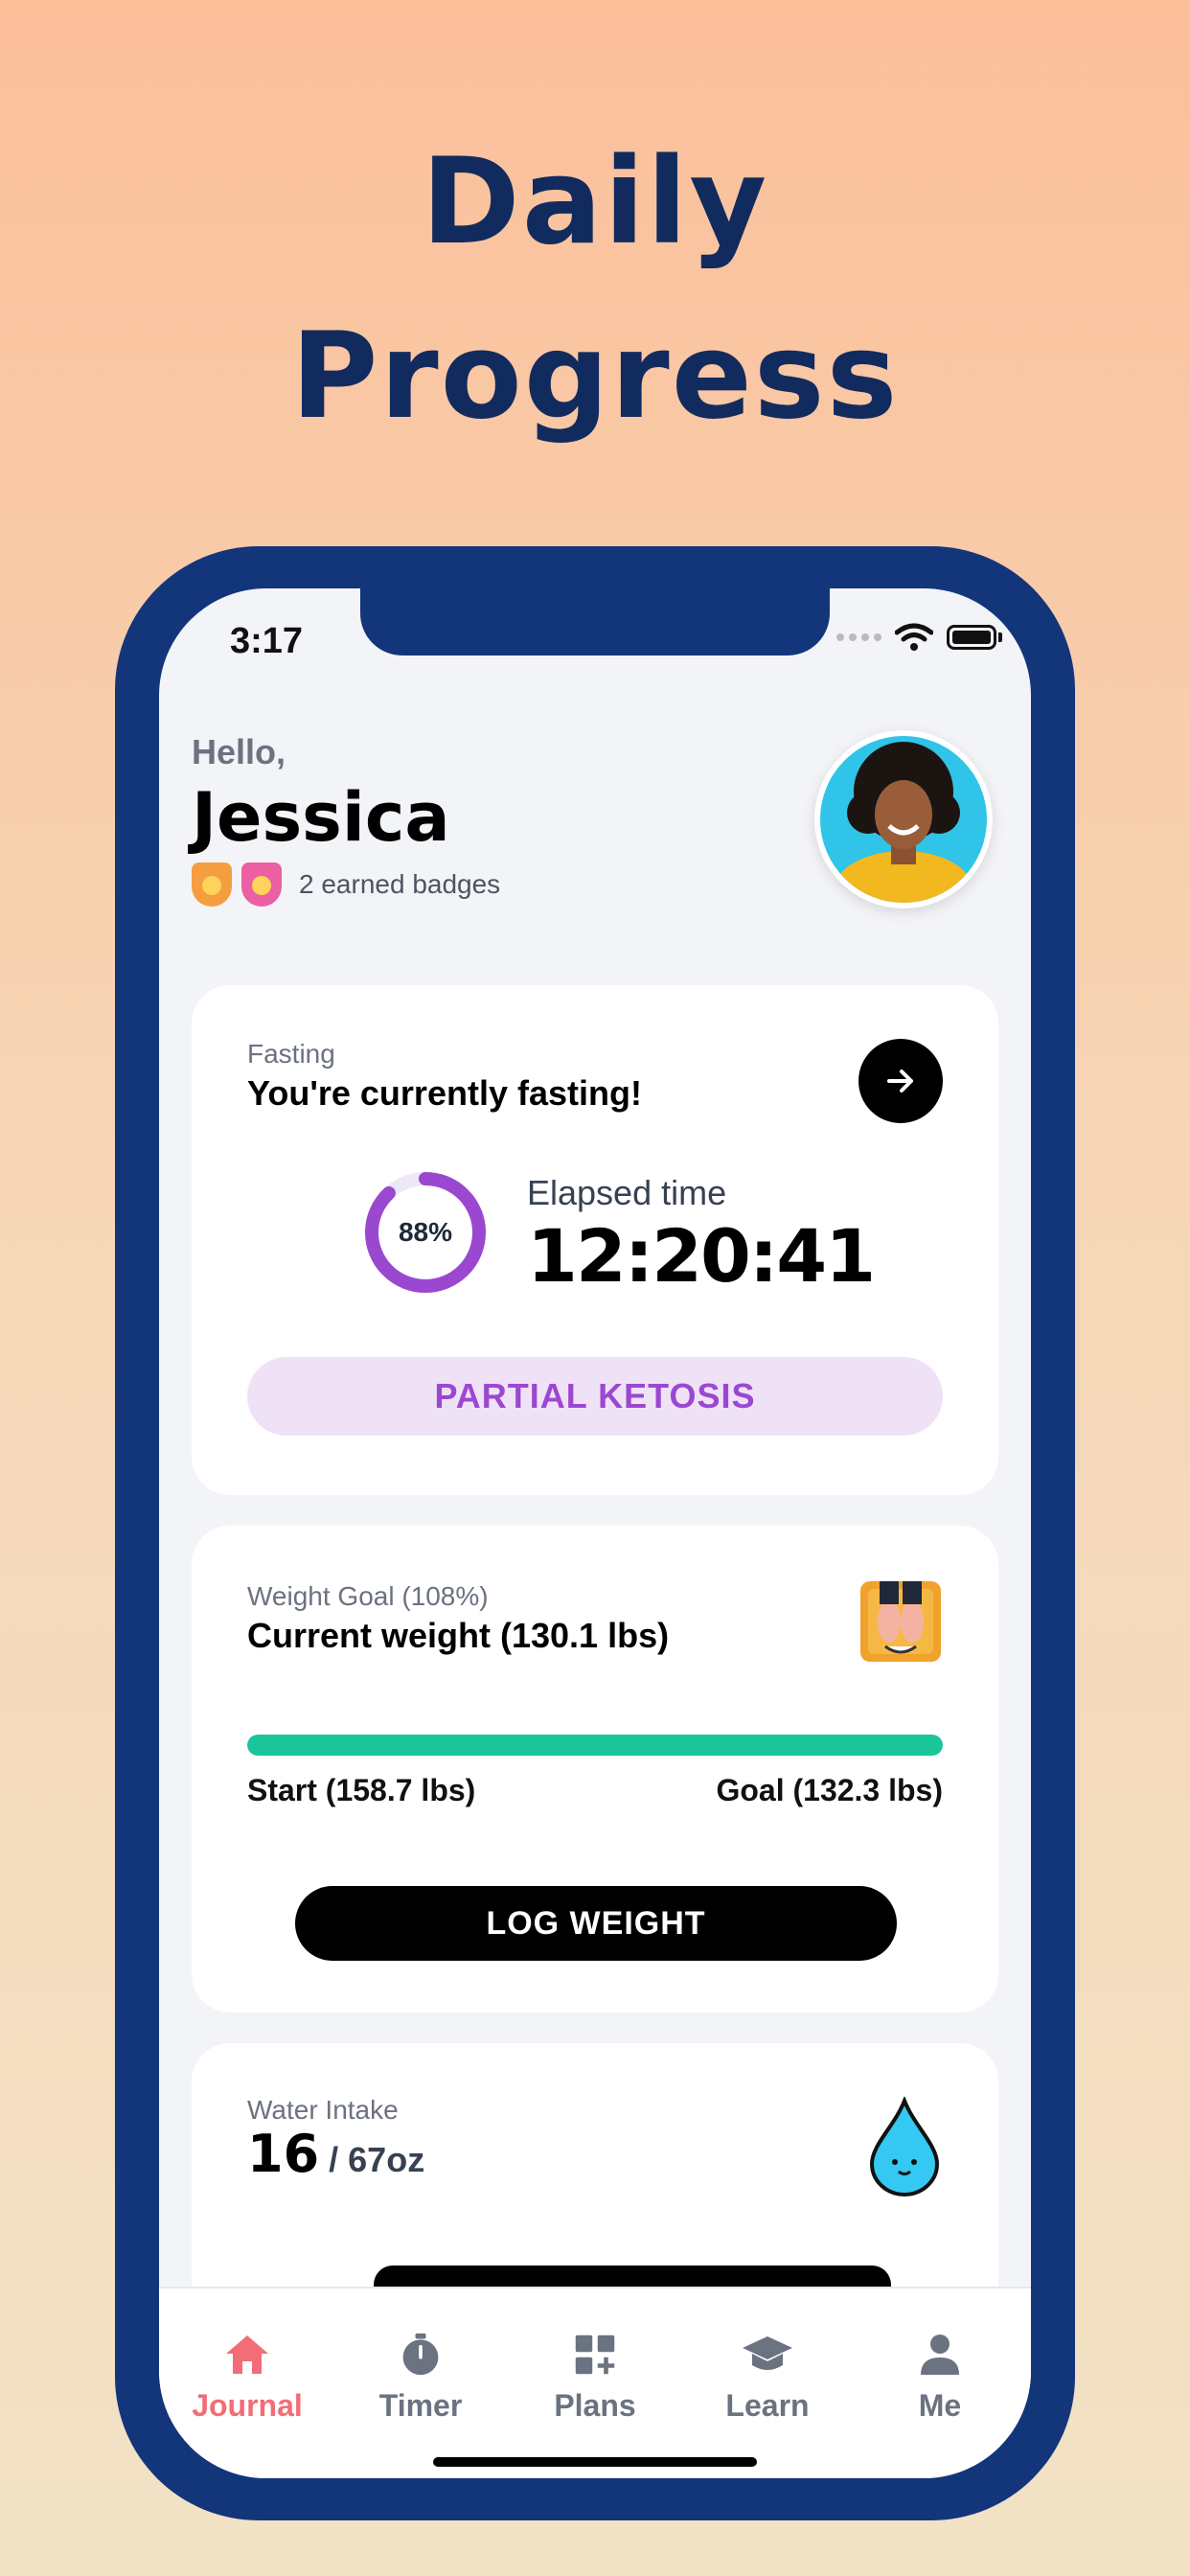 This screenshot has width=1190, height=2576. What do you see at coordinates (284, 2154) in the screenshot?
I see `water-current: 16` at bounding box center [284, 2154].